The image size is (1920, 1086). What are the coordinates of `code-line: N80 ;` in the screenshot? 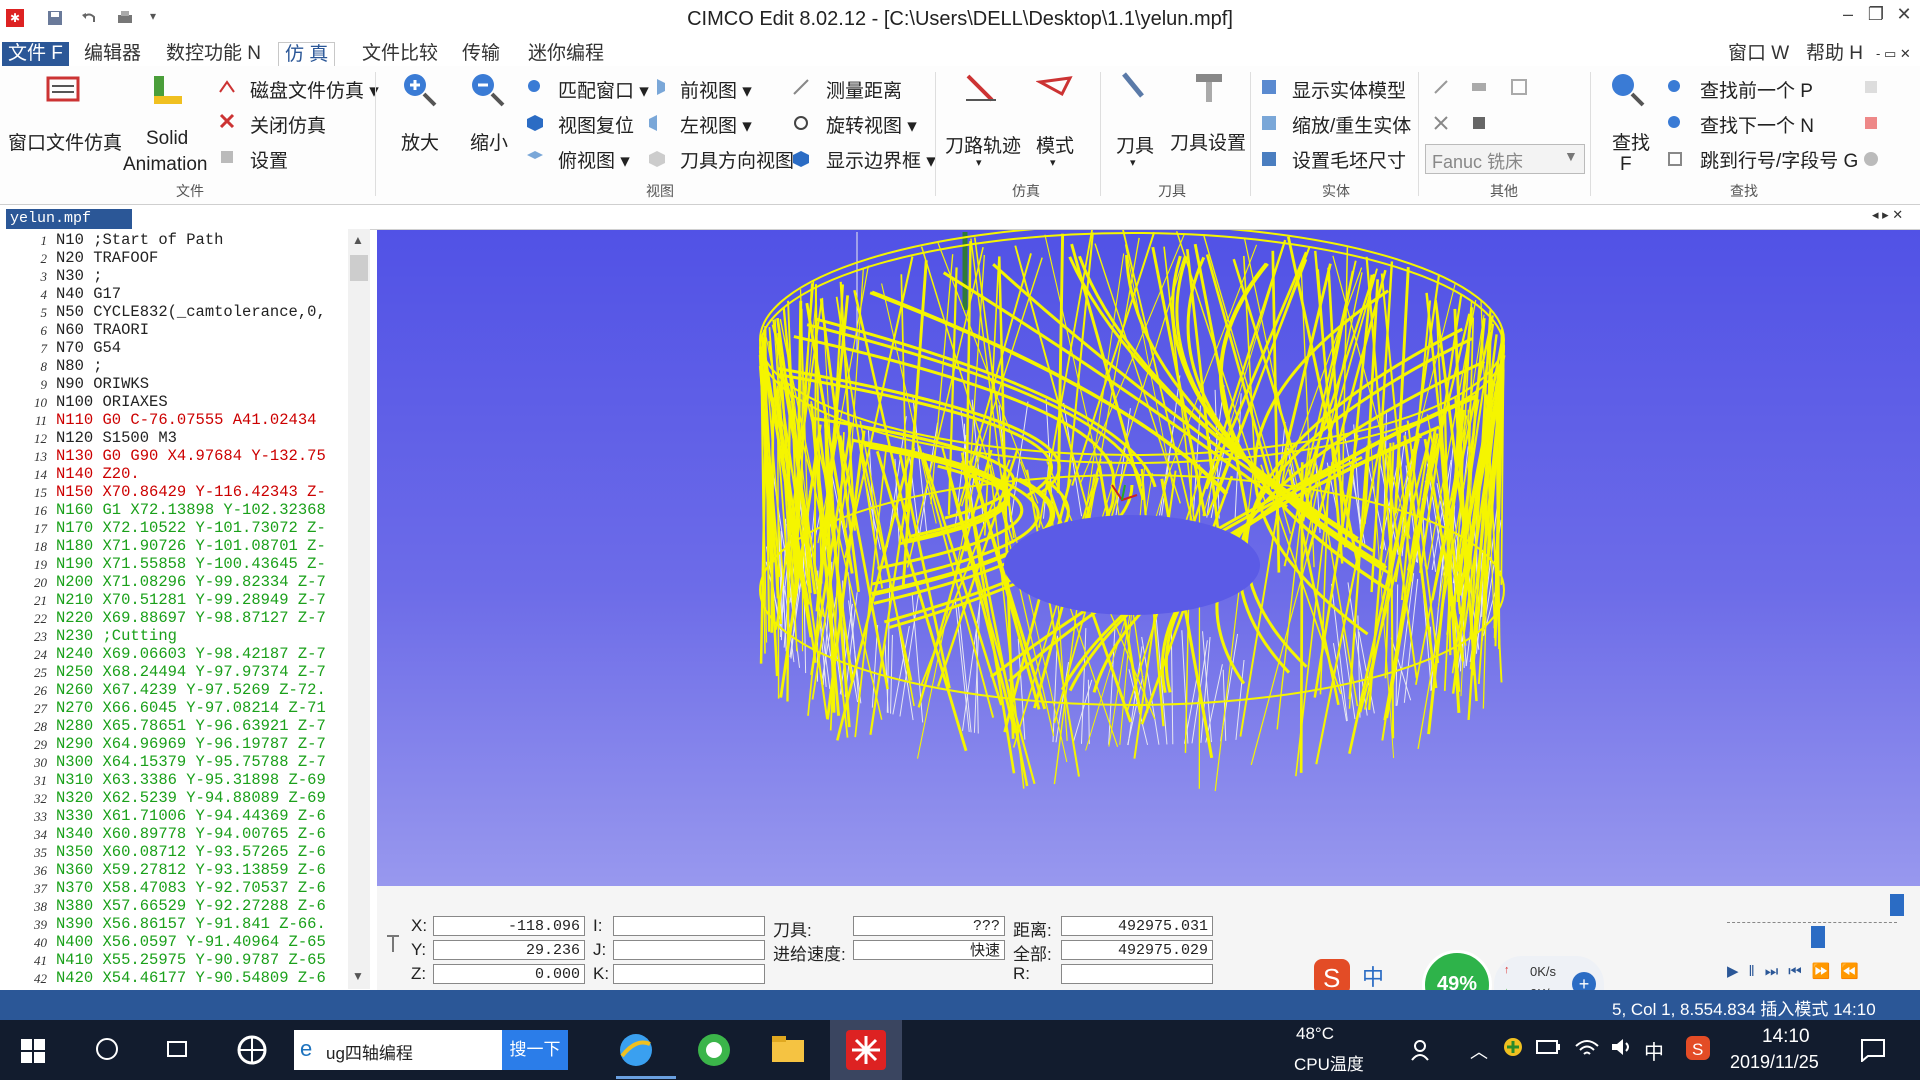 It's located at (79, 366).